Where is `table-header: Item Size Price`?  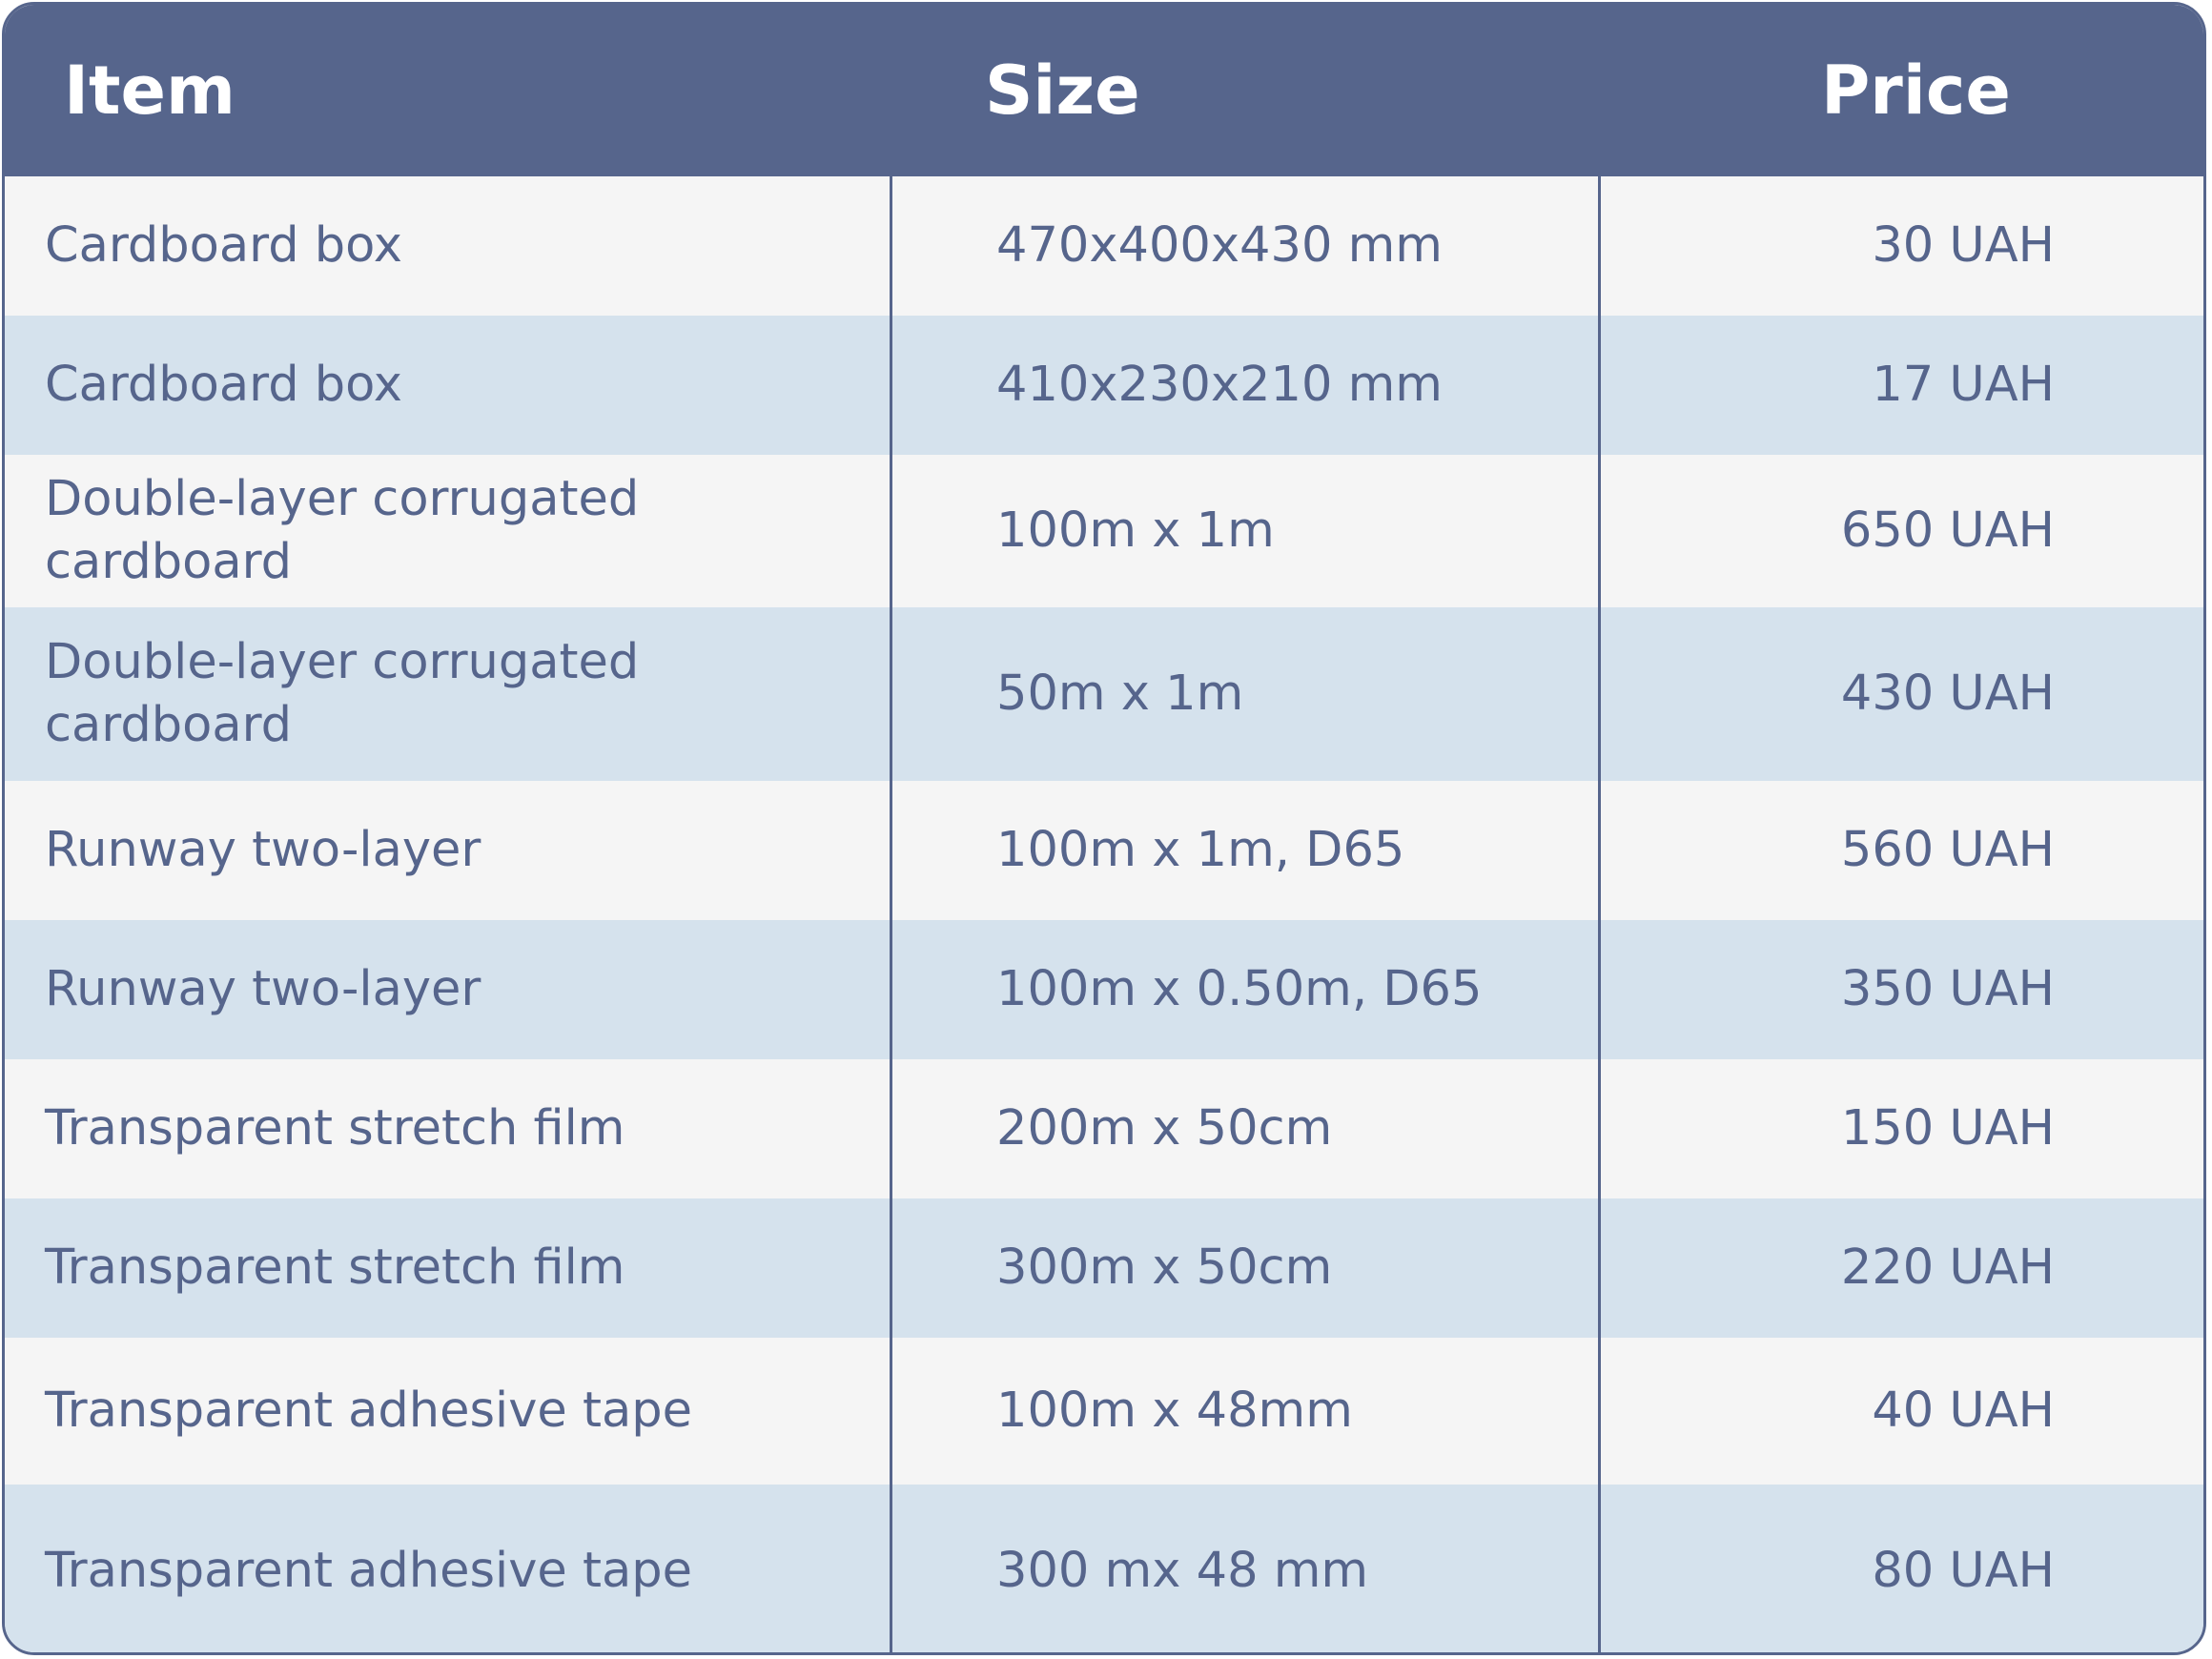 table-header: Item Size Price is located at coordinates (1104, 90).